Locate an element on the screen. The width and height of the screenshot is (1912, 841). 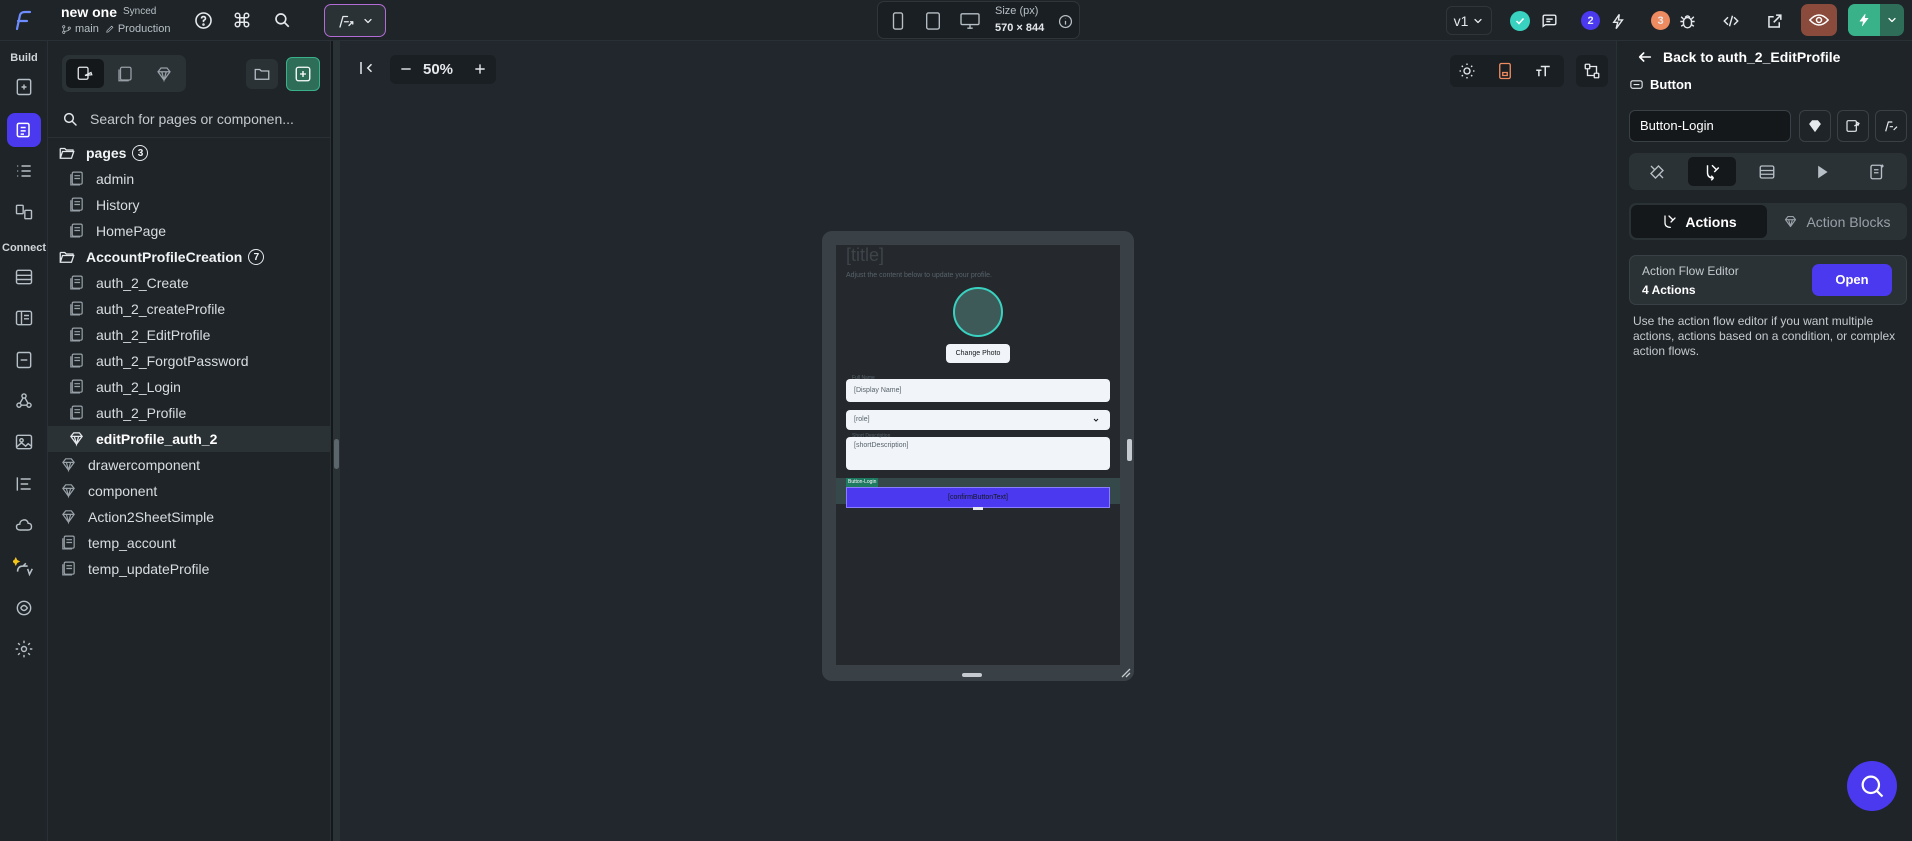
app-state-icon is located at coordinates (24, 318).